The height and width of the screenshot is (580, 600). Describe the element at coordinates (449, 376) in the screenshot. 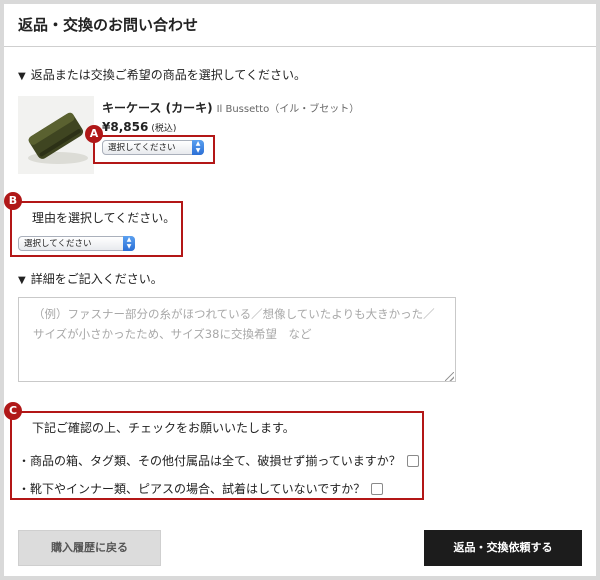

I see `resize-handle-icon` at that location.